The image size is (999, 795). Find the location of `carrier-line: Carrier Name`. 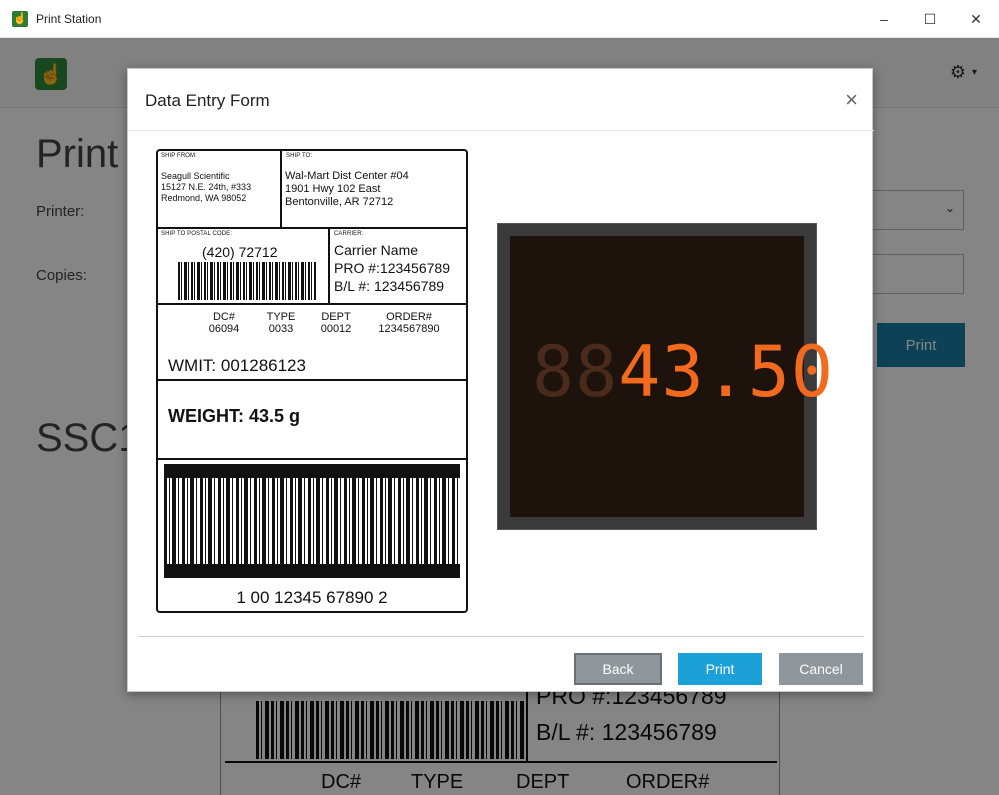

carrier-line: Carrier Name is located at coordinates (376, 250).